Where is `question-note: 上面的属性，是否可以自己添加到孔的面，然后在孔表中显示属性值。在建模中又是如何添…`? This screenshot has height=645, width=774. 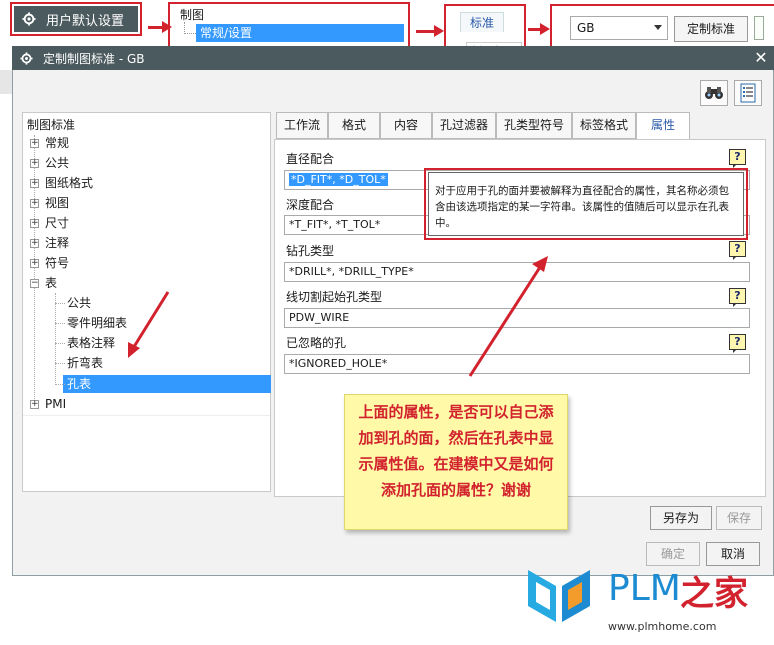
question-note: 上面的属性，是否可以自己添加到孔的面，然后在孔表中显示属性值。在建模中又是如何添… is located at coordinates (456, 462).